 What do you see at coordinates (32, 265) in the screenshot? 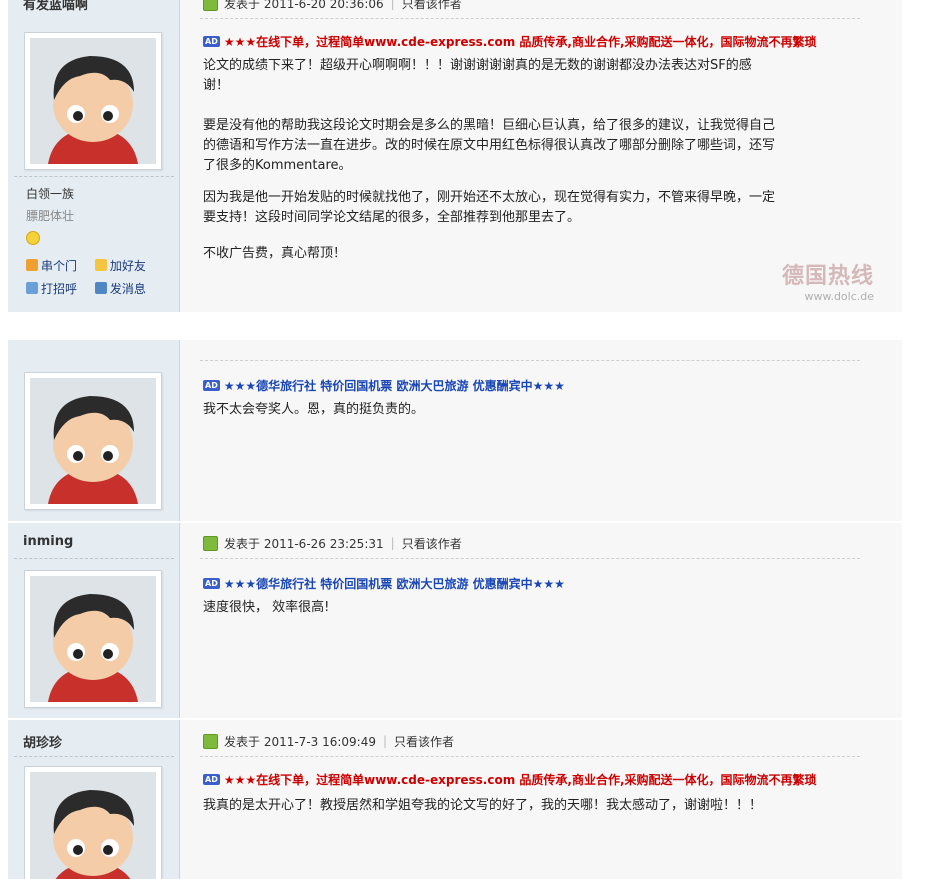
I see `home-icon` at bounding box center [32, 265].